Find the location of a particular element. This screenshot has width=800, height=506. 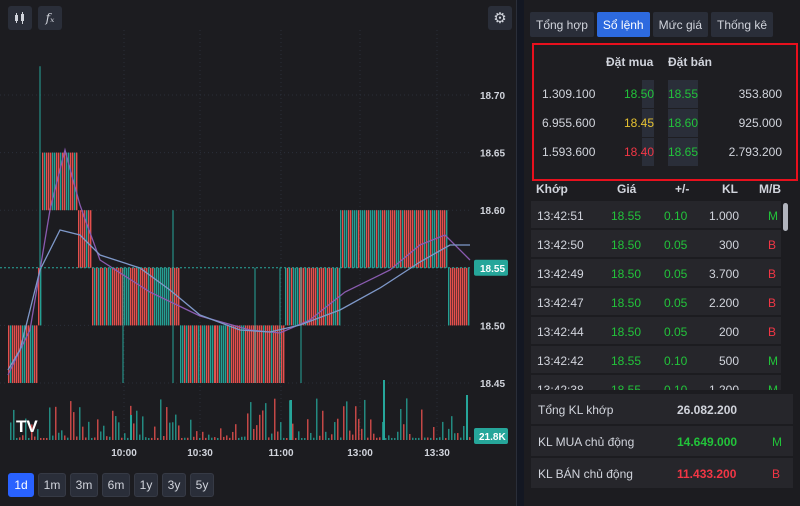

trade-time: 13:42:51 is located at coordinates (560, 216).